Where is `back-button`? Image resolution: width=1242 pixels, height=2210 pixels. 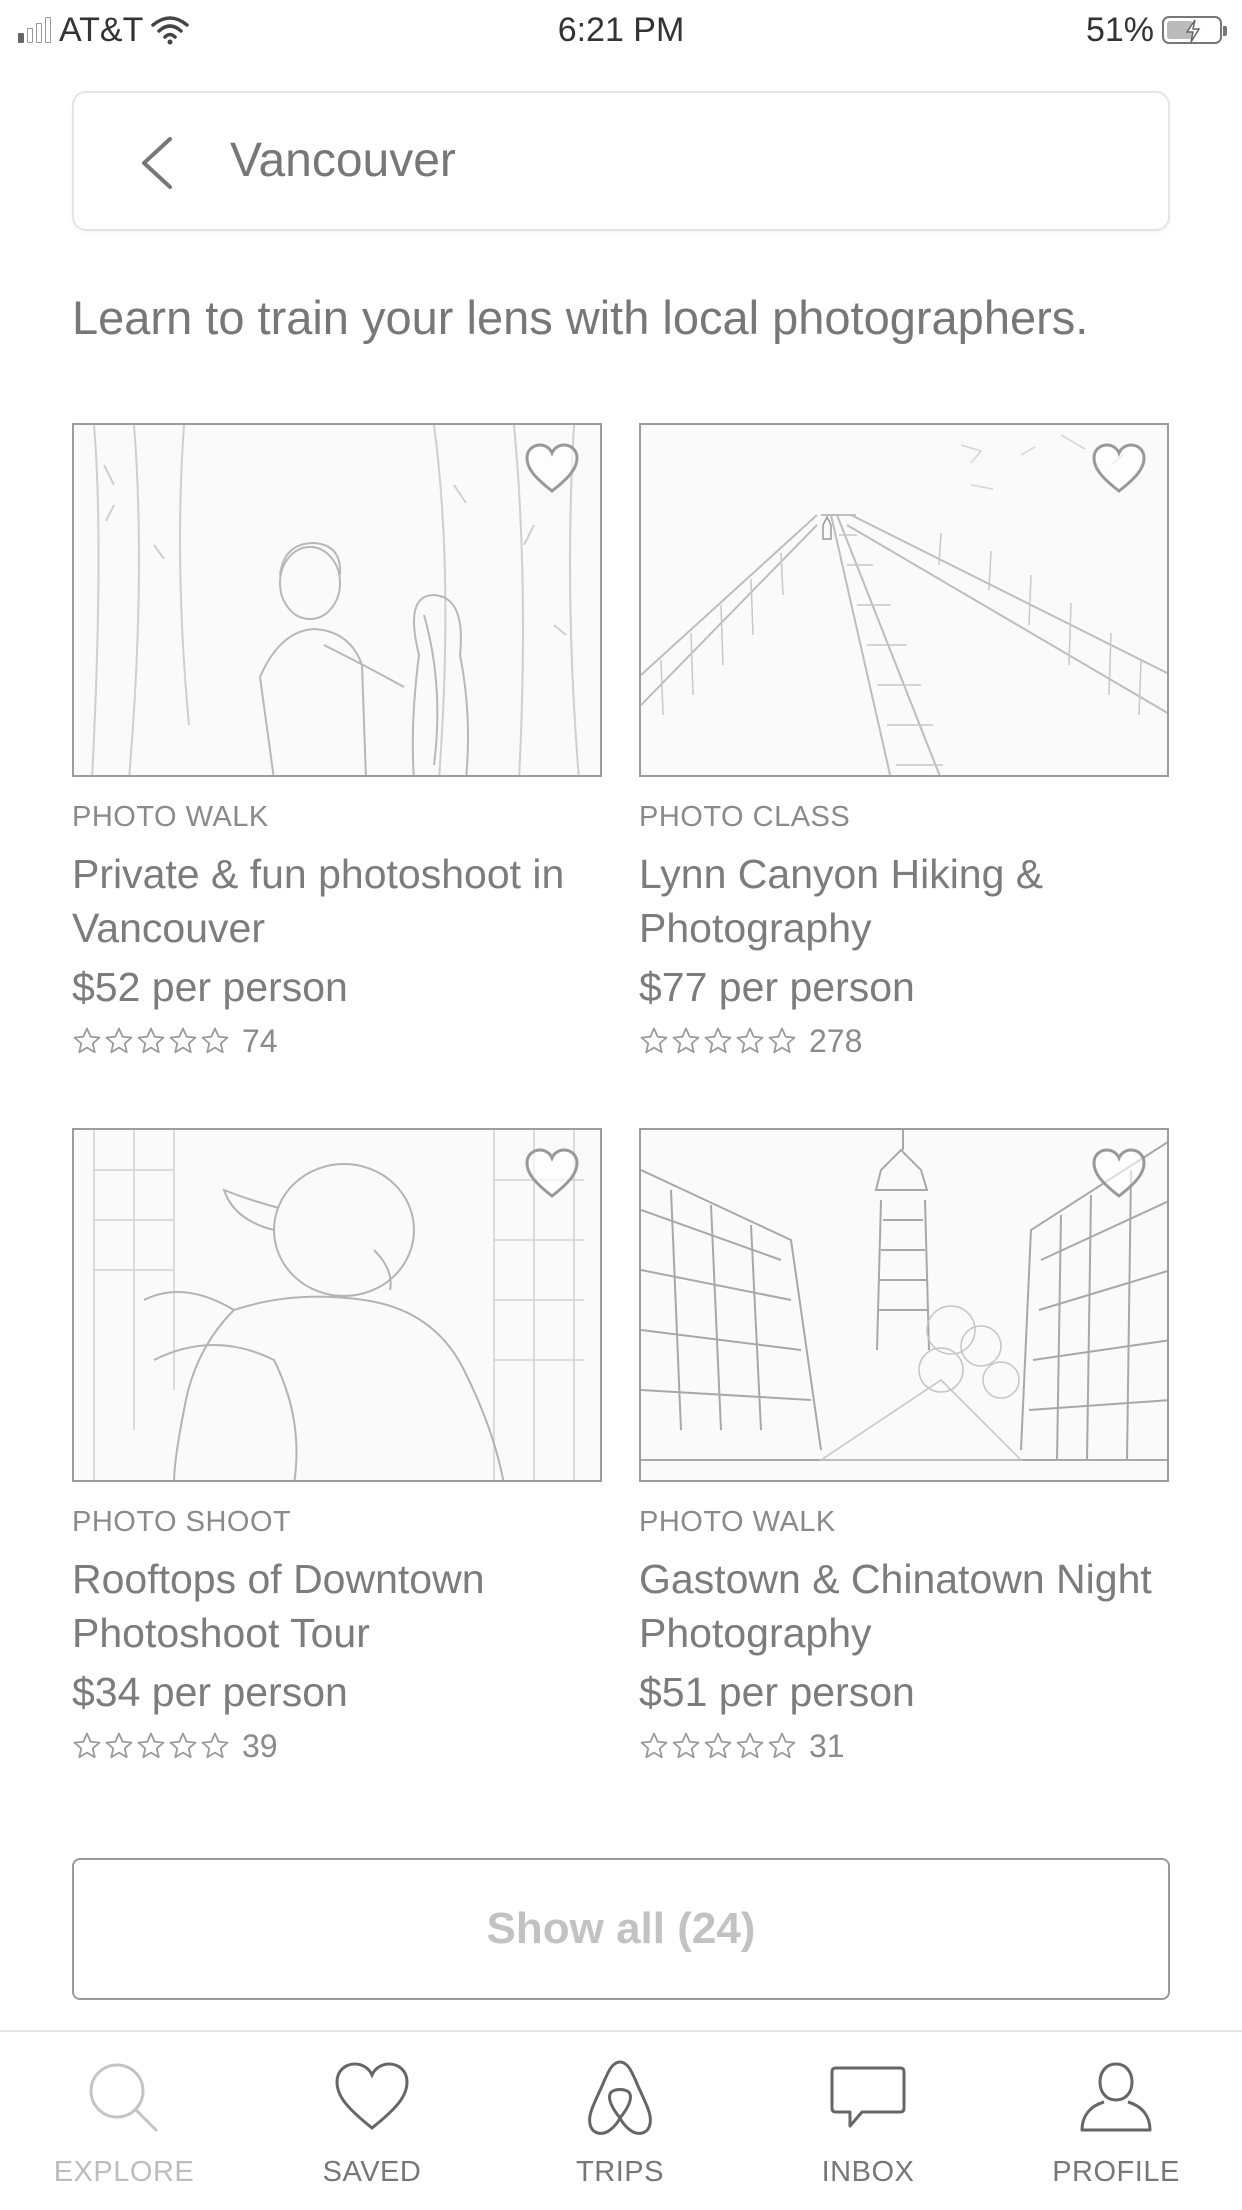 back-button is located at coordinates (158, 163).